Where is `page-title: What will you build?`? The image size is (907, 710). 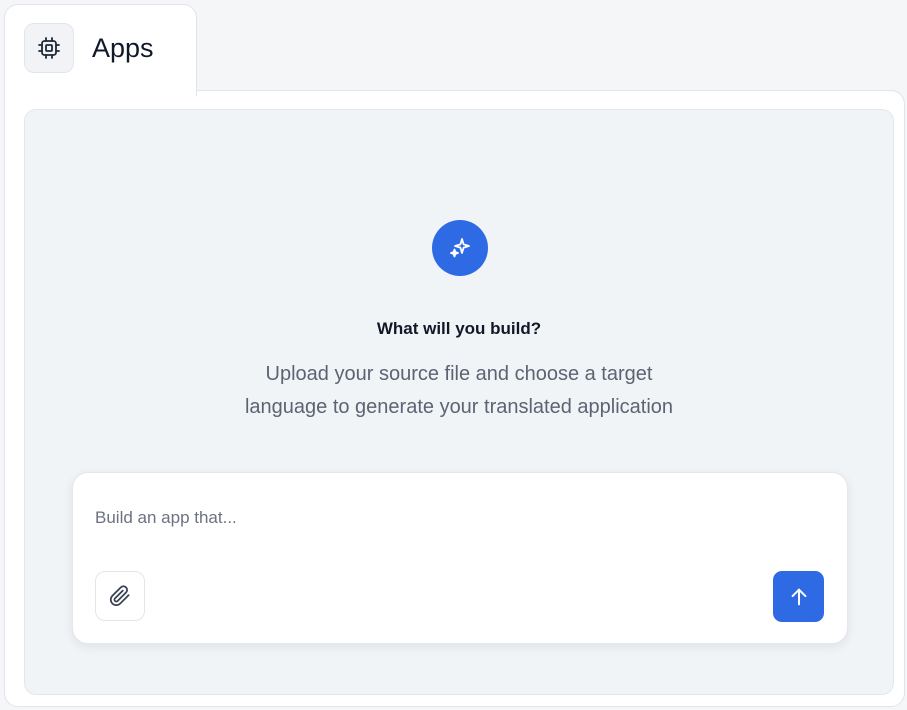
page-title: What will you build? is located at coordinates (459, 328).